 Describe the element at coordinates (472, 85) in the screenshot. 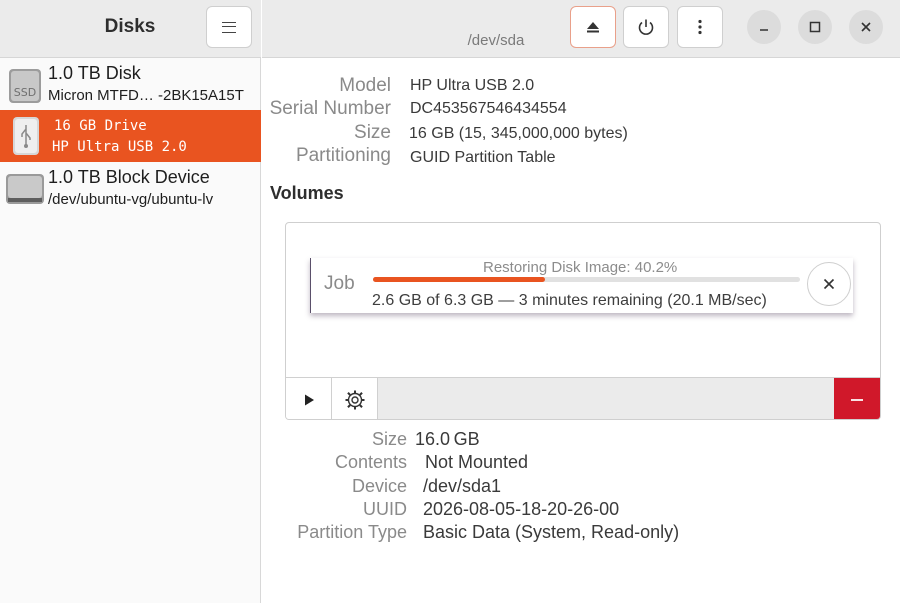

I see `model-value: HP Ultra USB 2.0` at that location.